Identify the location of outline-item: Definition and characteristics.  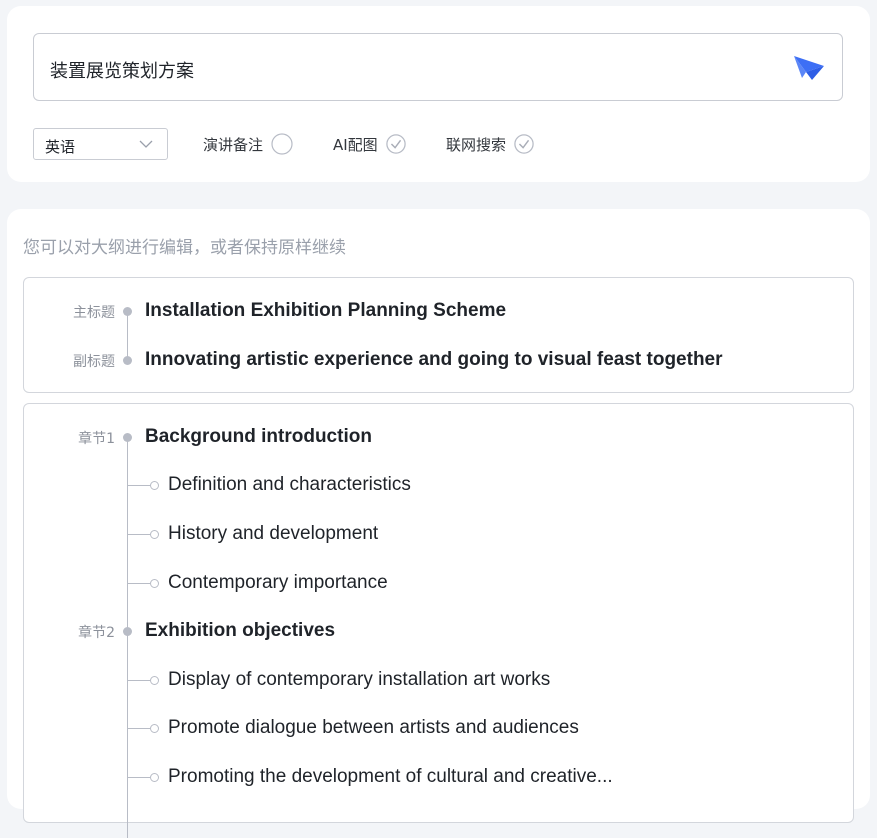
(438, 485).